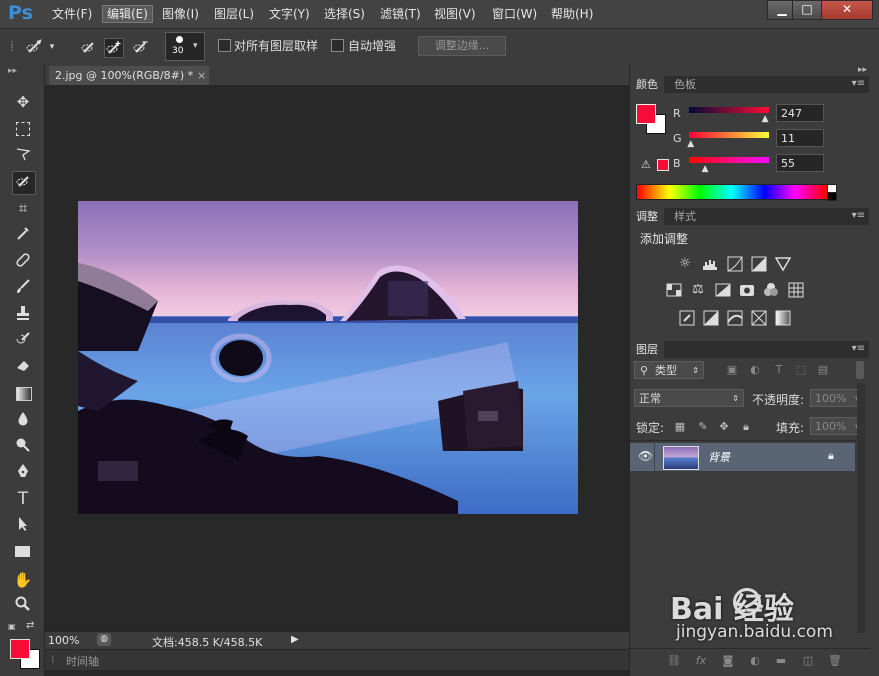  Describe the element at coordinates (234, 14) in the screenshot. I see `menu-layer: 图层(L)` at that location.